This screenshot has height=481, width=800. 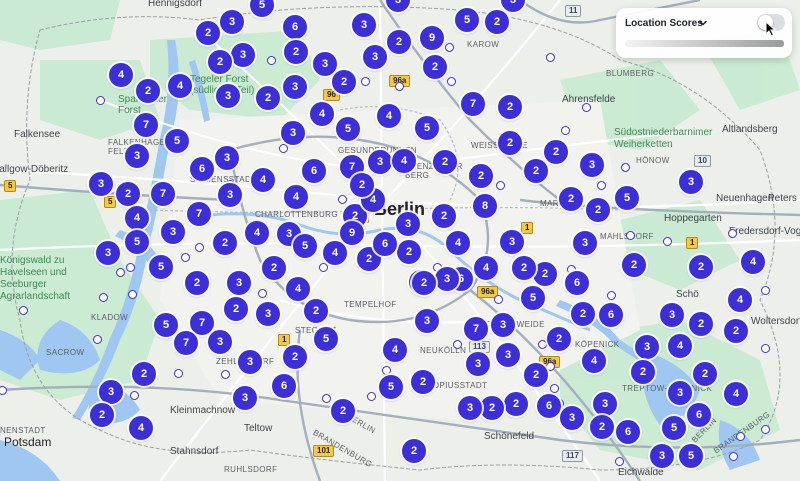 I want to click on cluster-marker: 9, so click(x=432, y=38).